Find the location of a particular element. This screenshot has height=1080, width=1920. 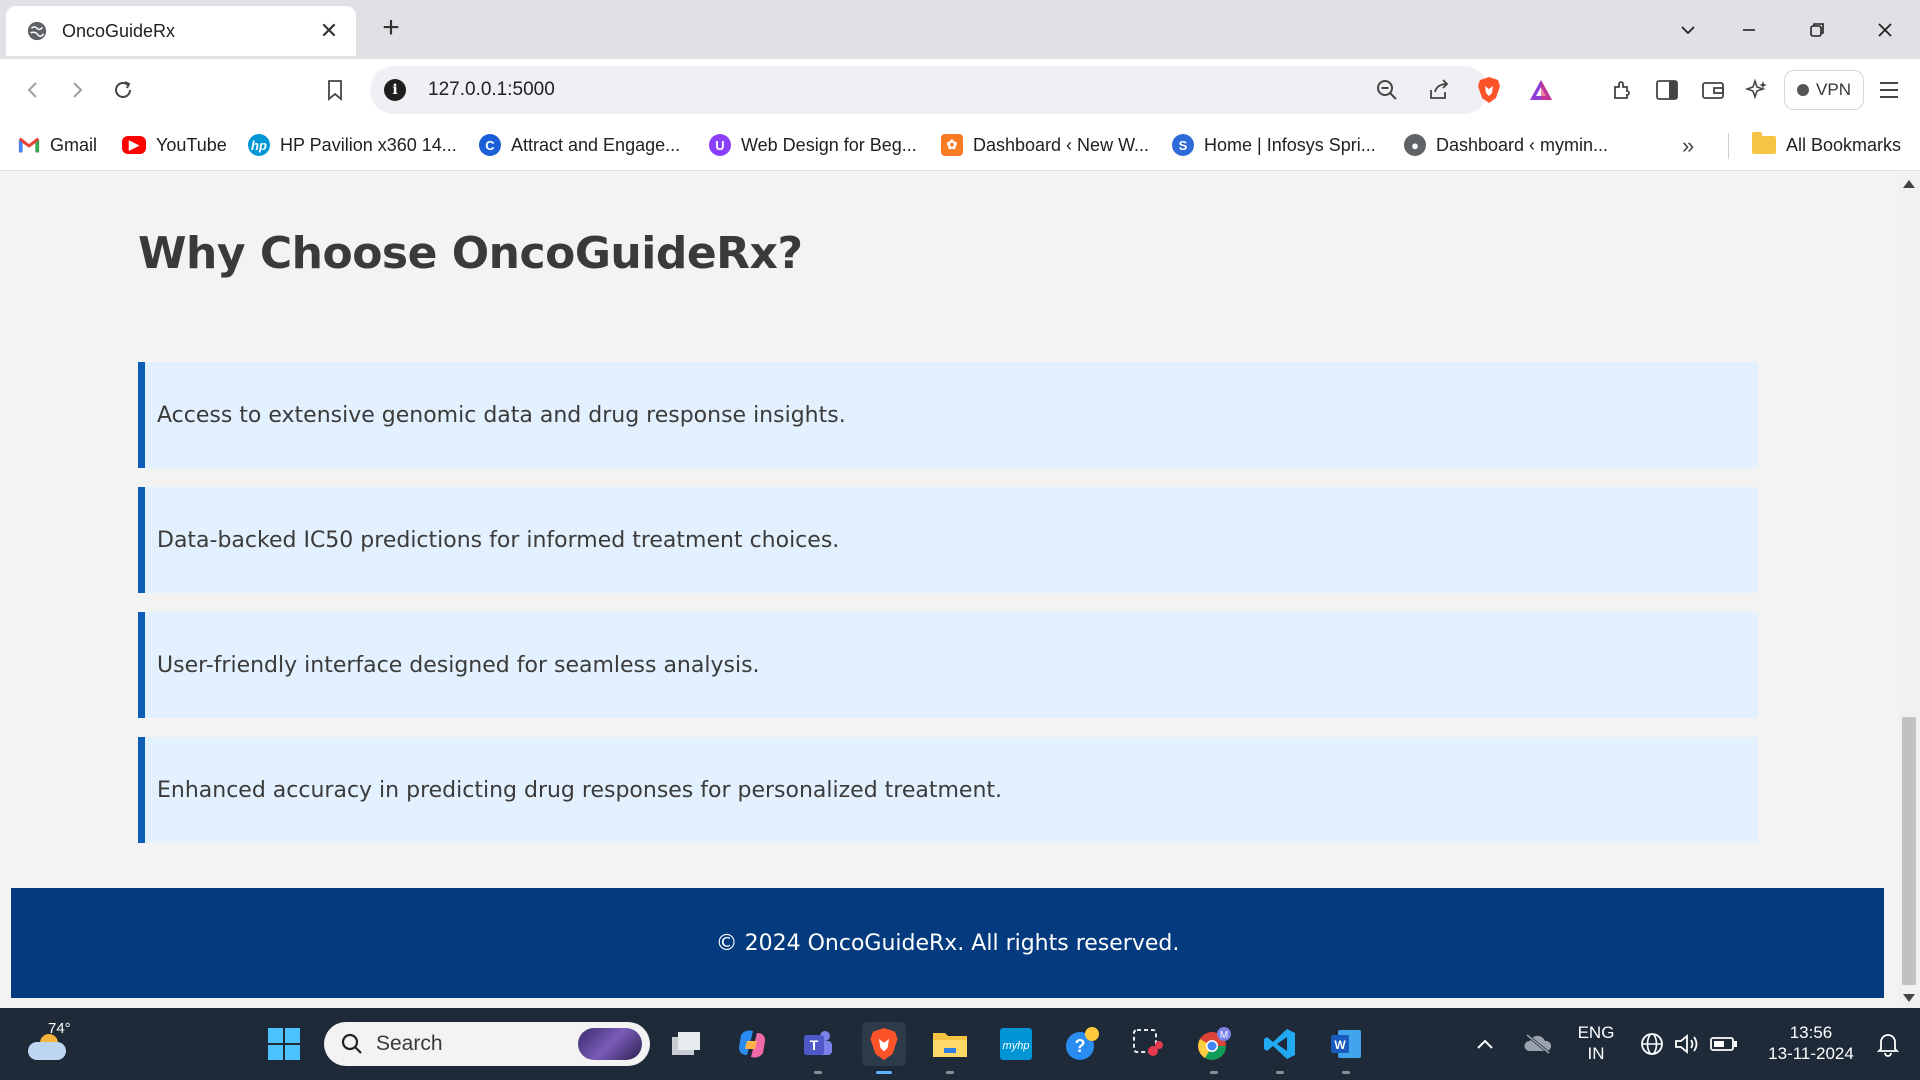

more-bookmarks-icon: » is located at coordinates (1688, 146).